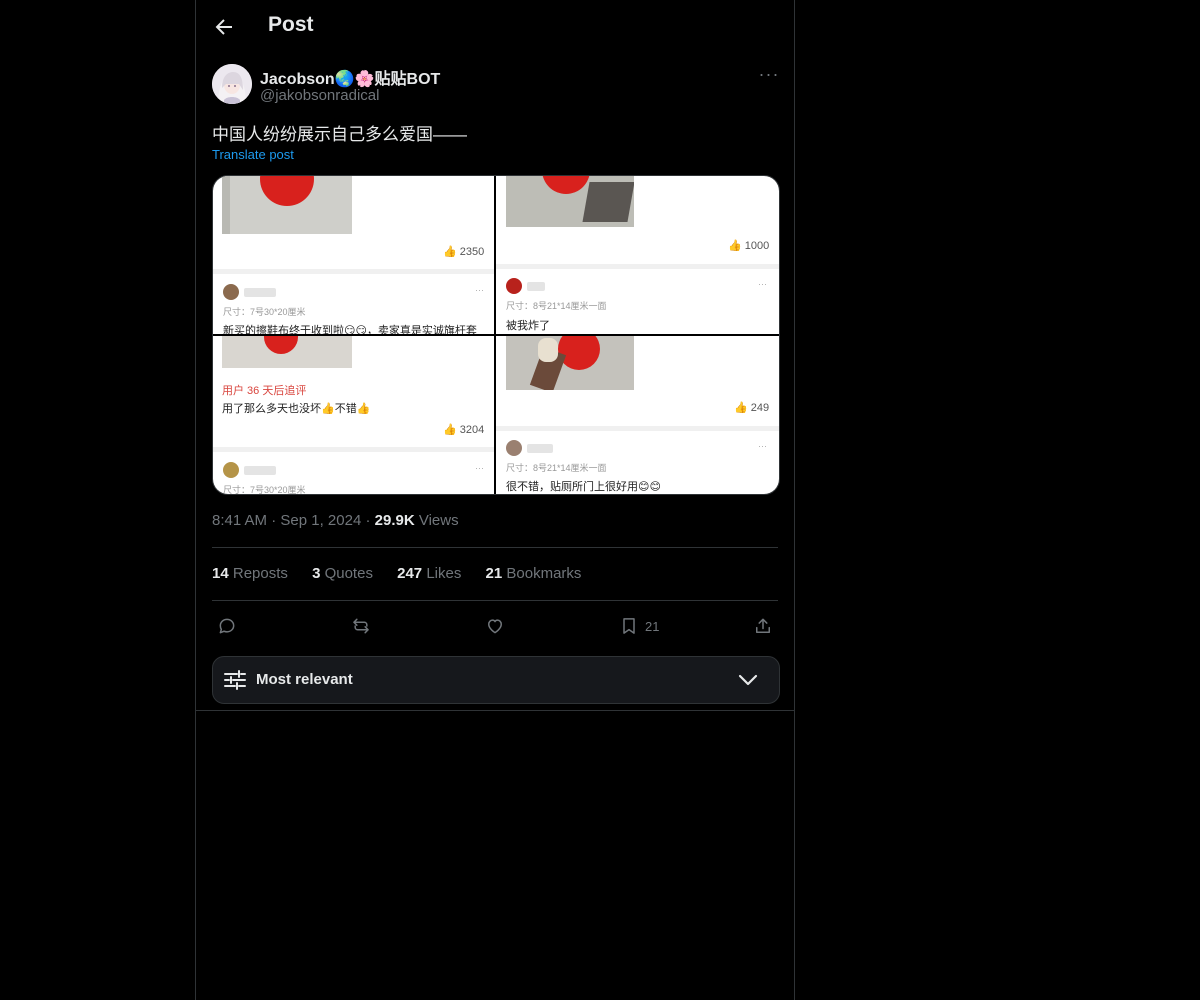 The image size is (1200, 1000). I want to click on like-icon, so click(495, 626).